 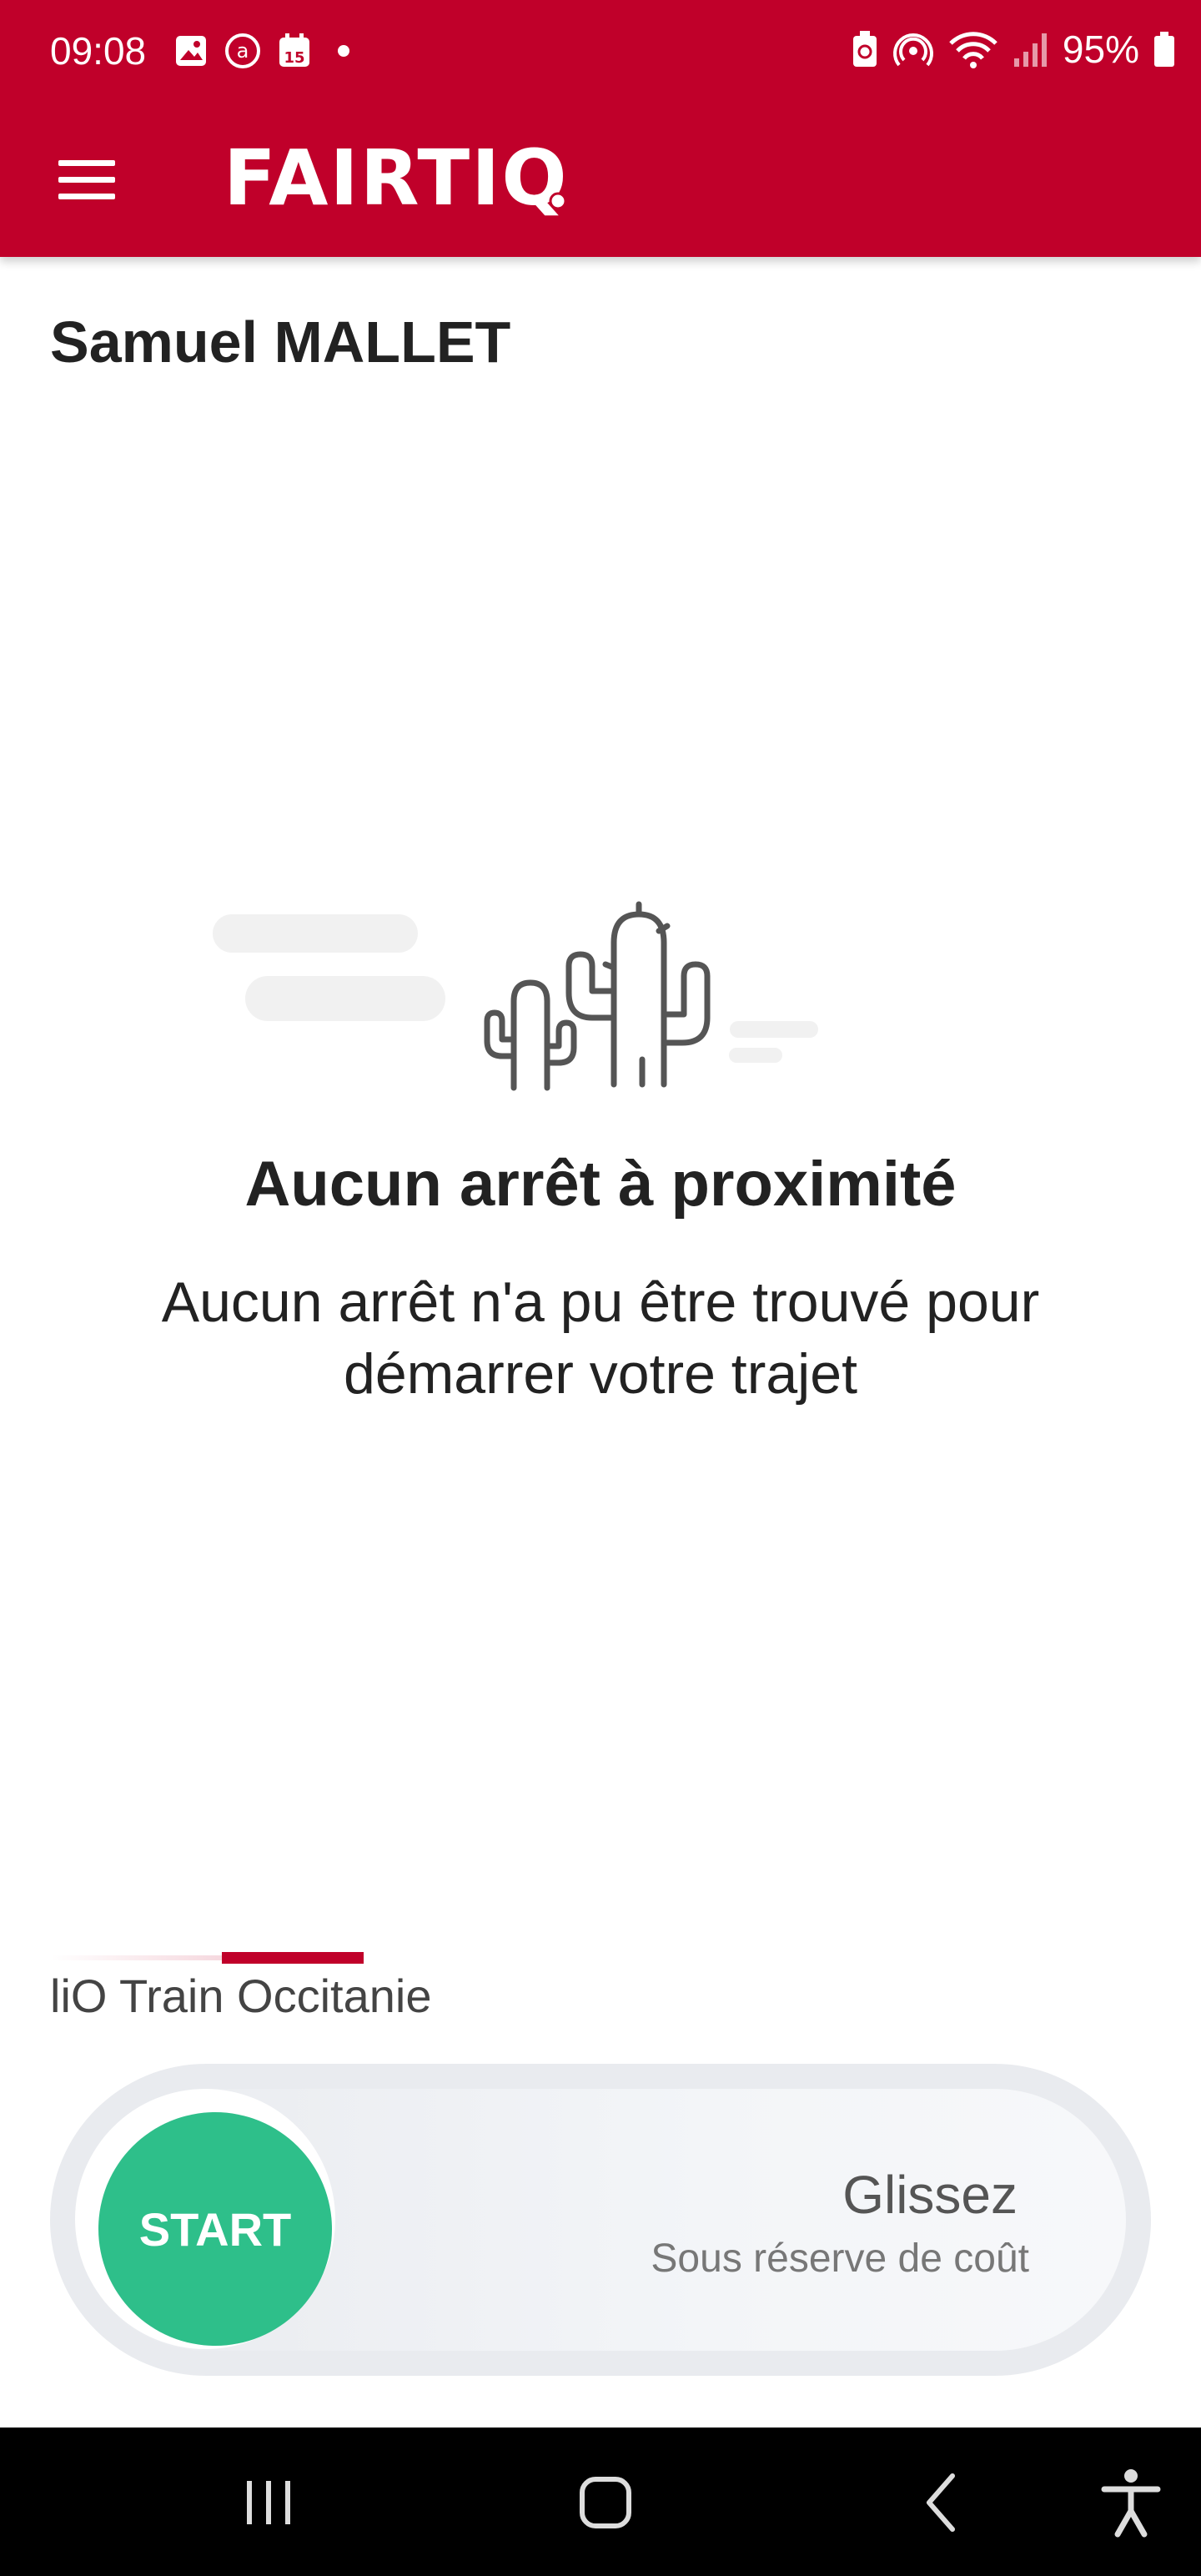 I want to click on fairtiq-logo: FAIRTIQ, so click(x=397, y=178).